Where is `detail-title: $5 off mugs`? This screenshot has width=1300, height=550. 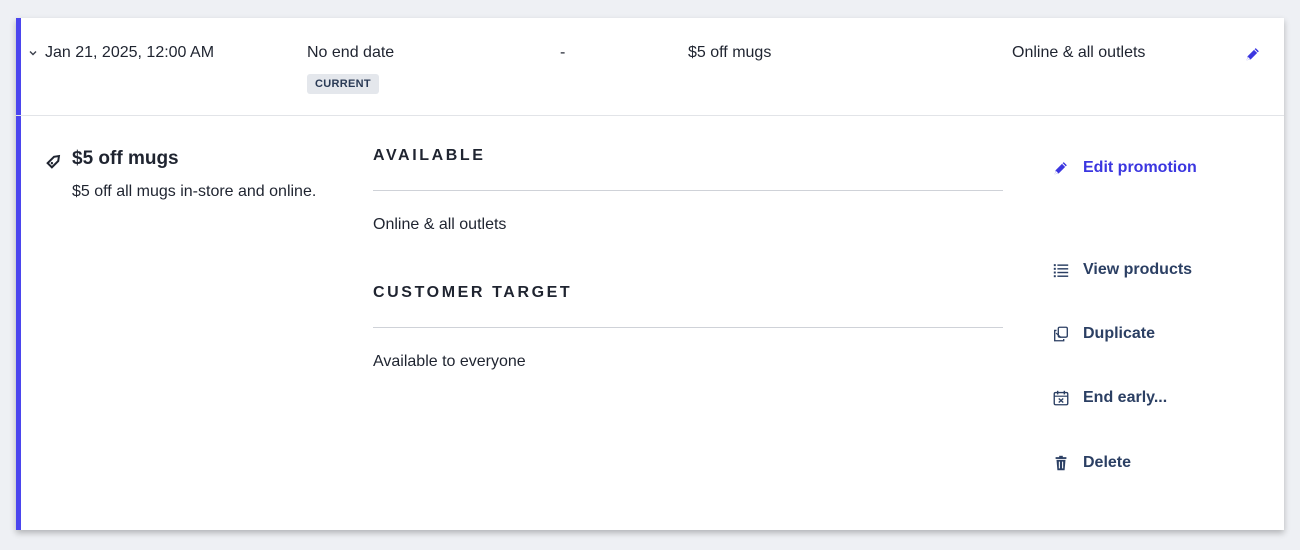 detail-title: $5 off mugs is located at coordinates (125, 158).